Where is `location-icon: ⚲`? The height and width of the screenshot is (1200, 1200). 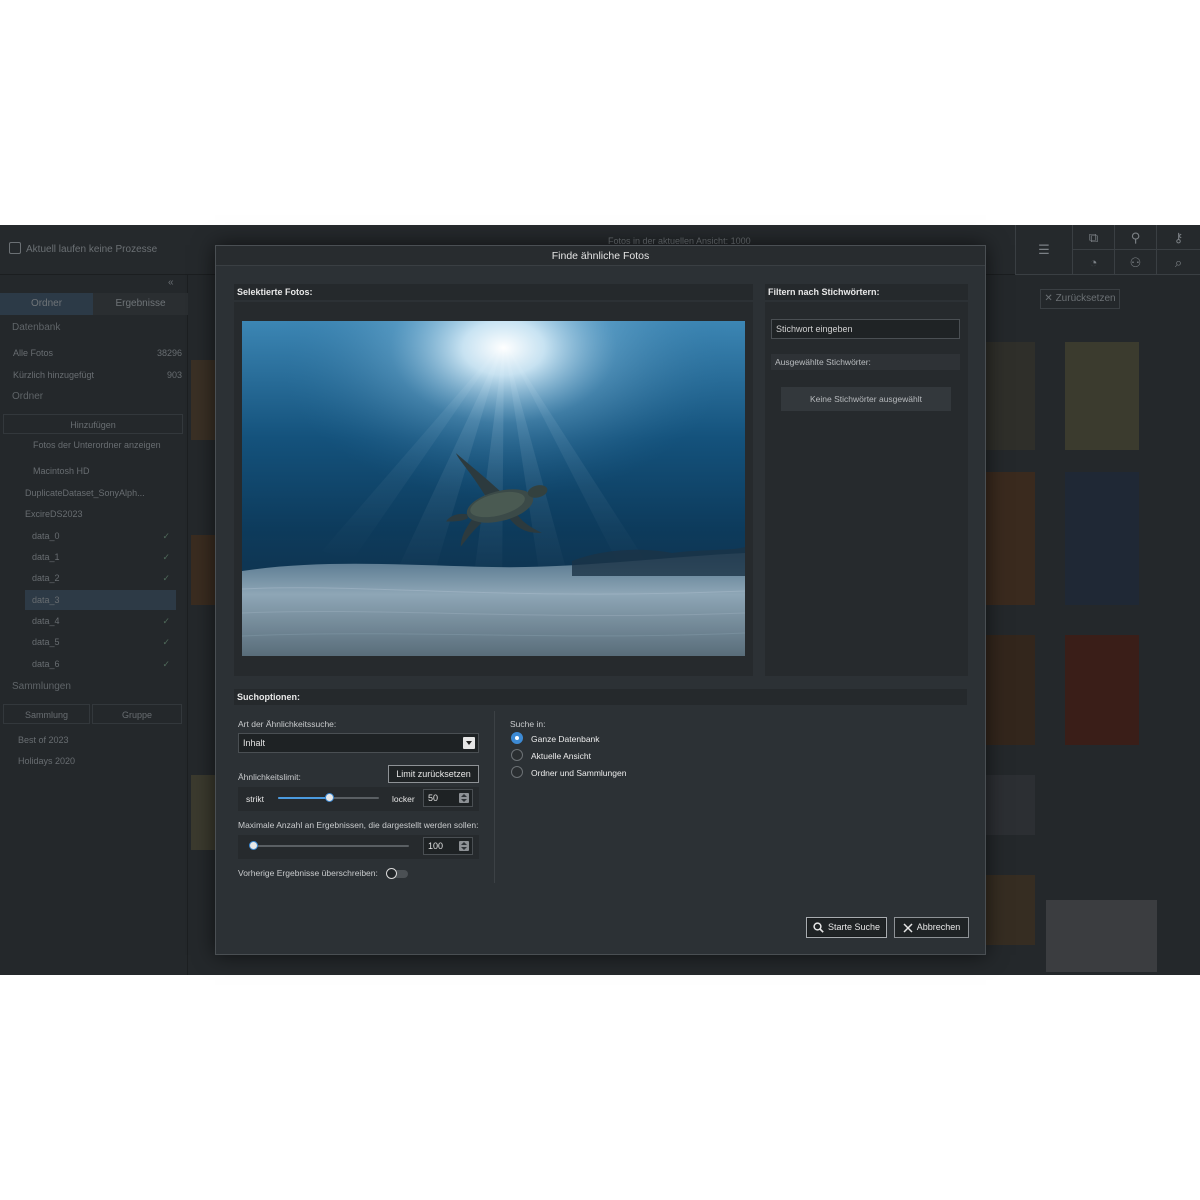
location-icon: ⚲ is located at coordinates (1135, 237).